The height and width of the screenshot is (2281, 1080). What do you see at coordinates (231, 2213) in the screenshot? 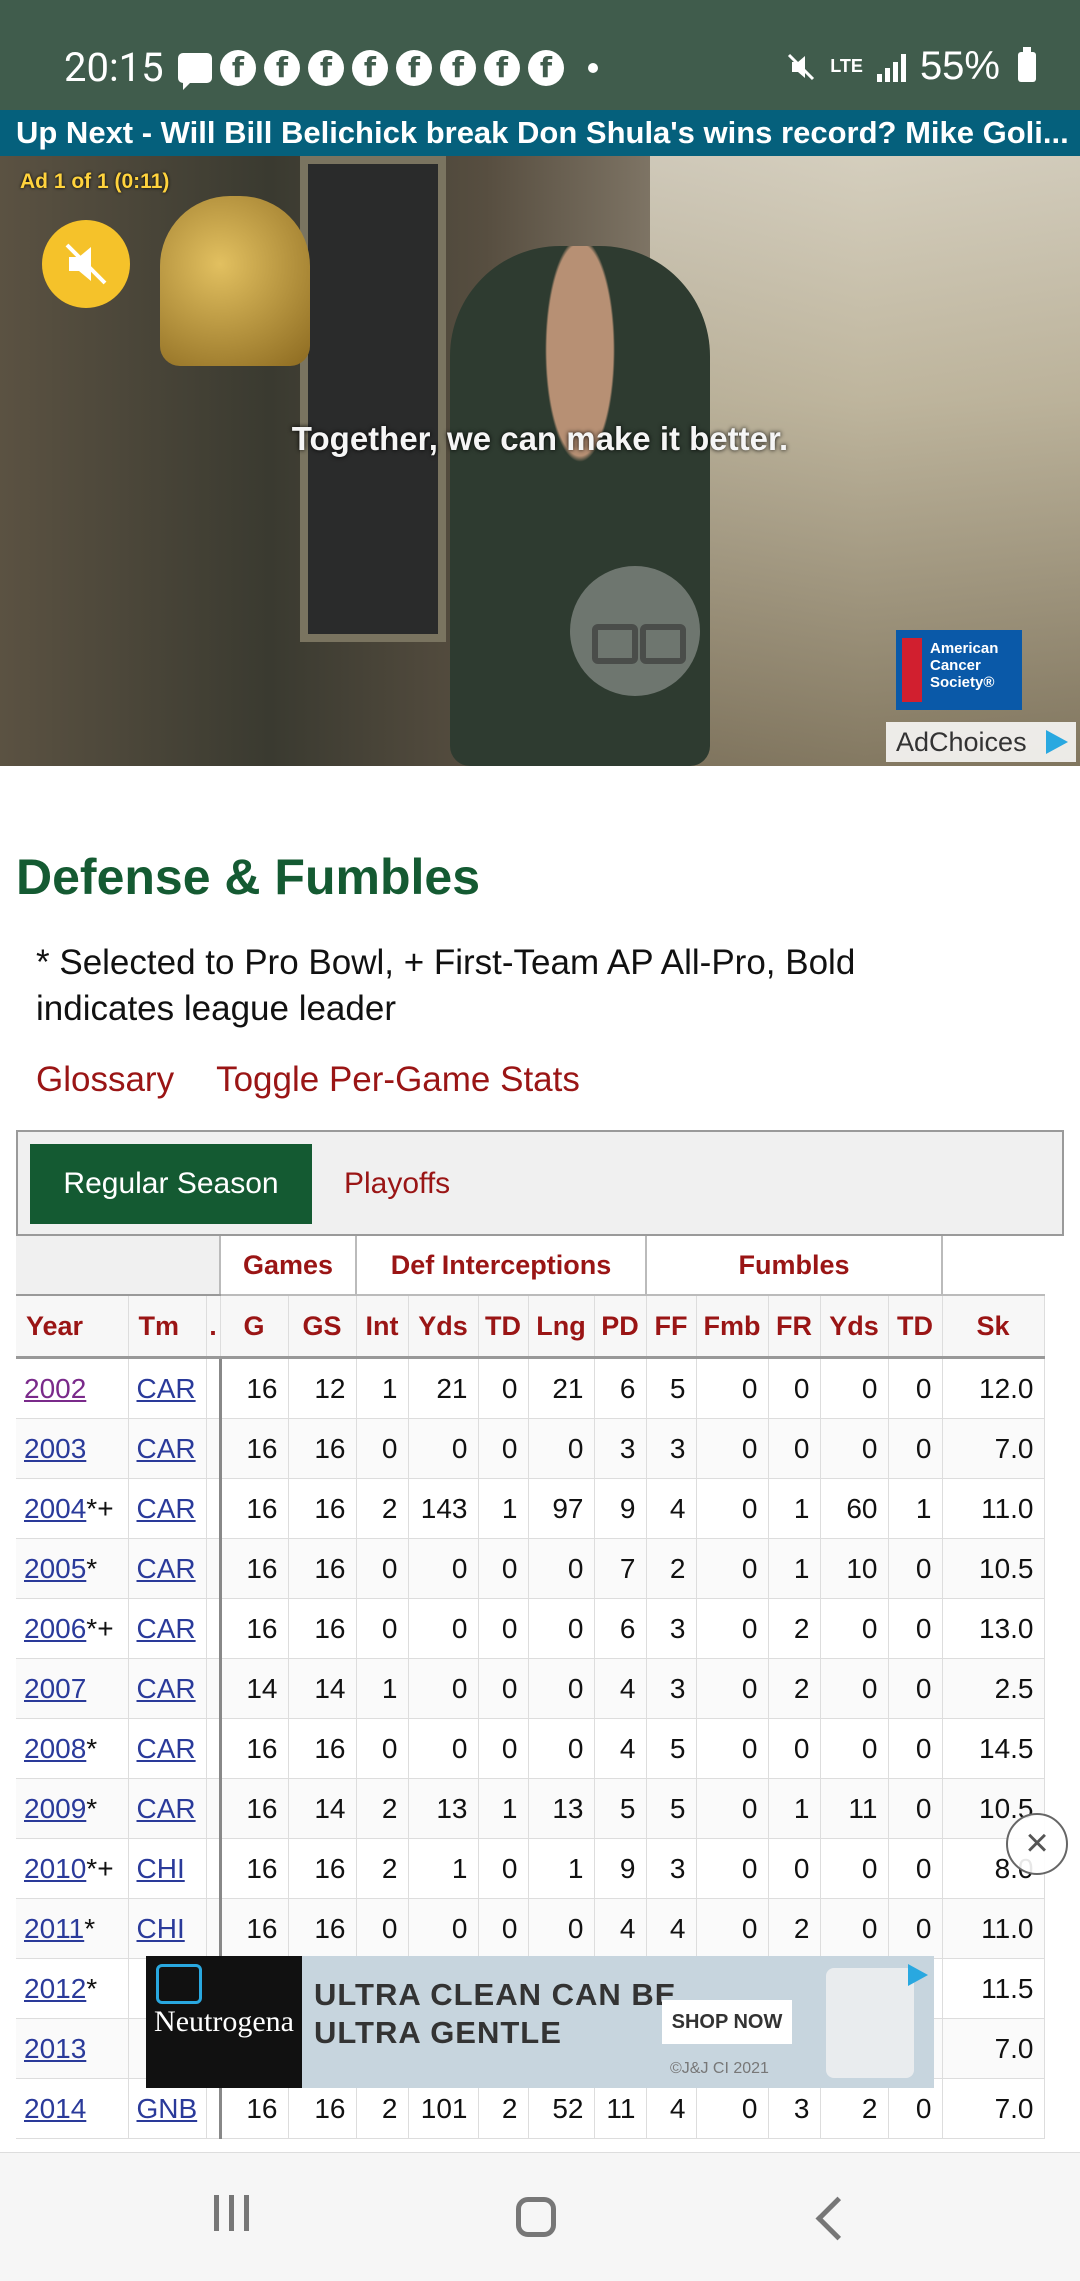
I see `recent-apps-button` at bounding box center [231, 2213].